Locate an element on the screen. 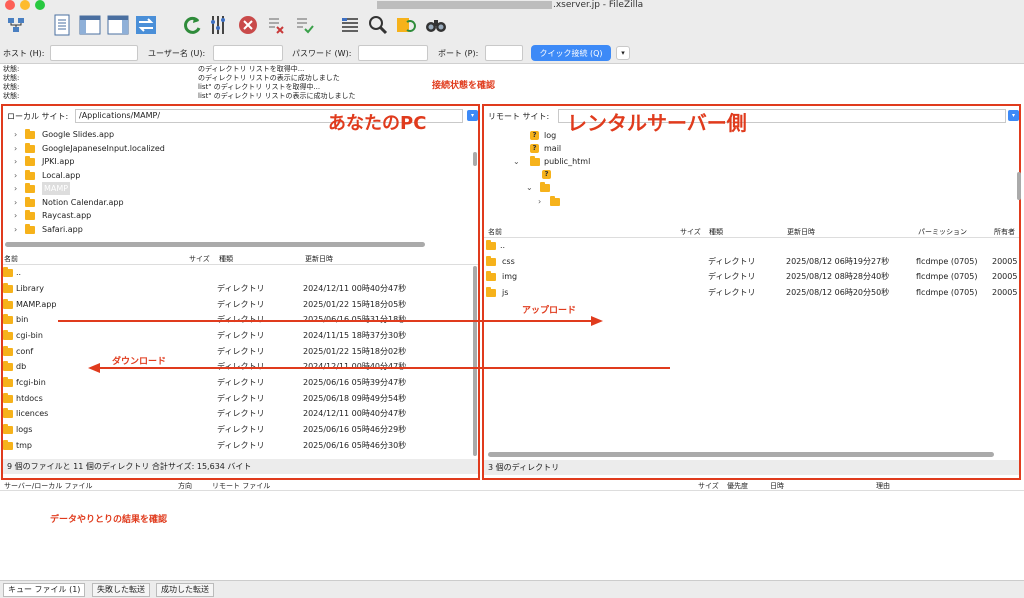 This screenshot has width=1024, height=598. tab-failed-transfers: 失敗した転送 is located at coordinates (121, 590).